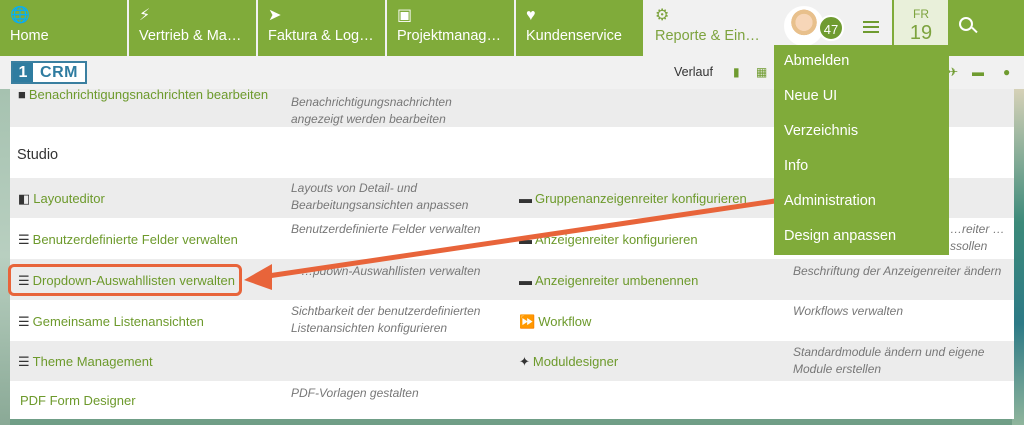  I want to click on menu-item-design-anpassen: Design anpassen, so click(840, 236).